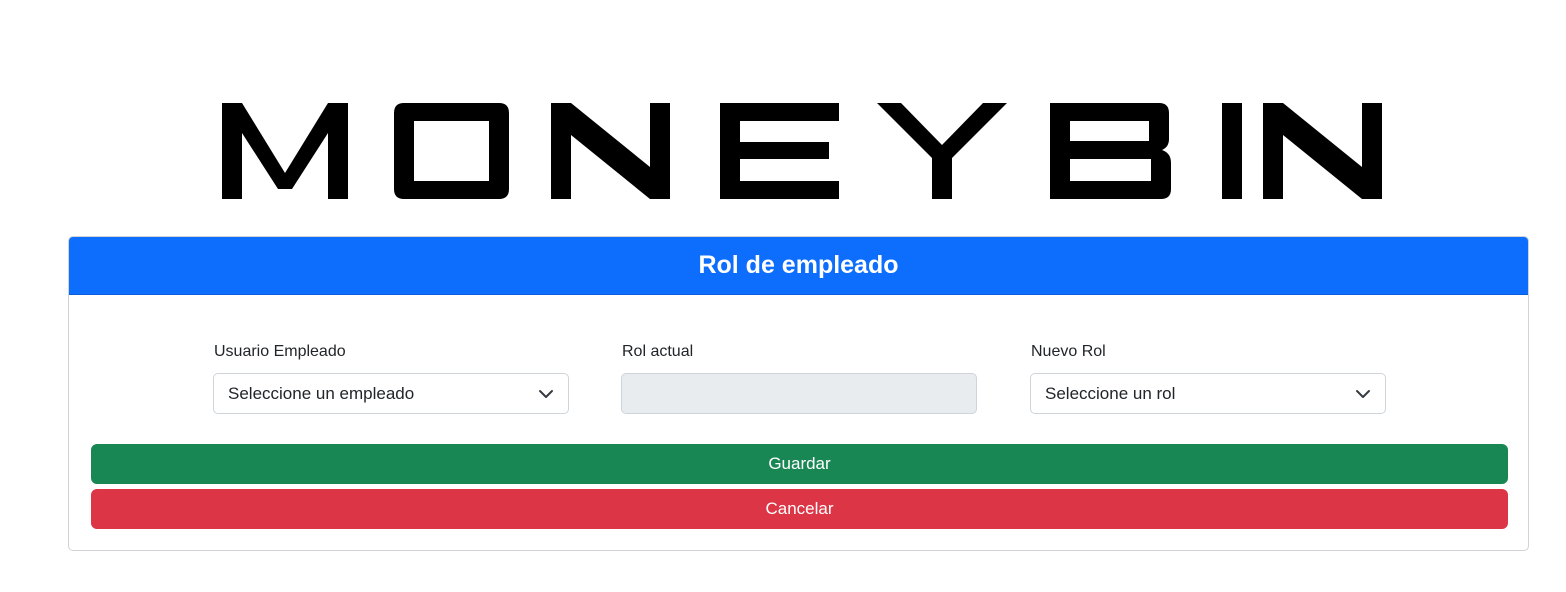 Image resolution: width=1566 pixels, height=592 pixels. Describe the element at coordinates (280, 351) in the screenshot. I see `employee-label: Usuario Empleado` at that location.